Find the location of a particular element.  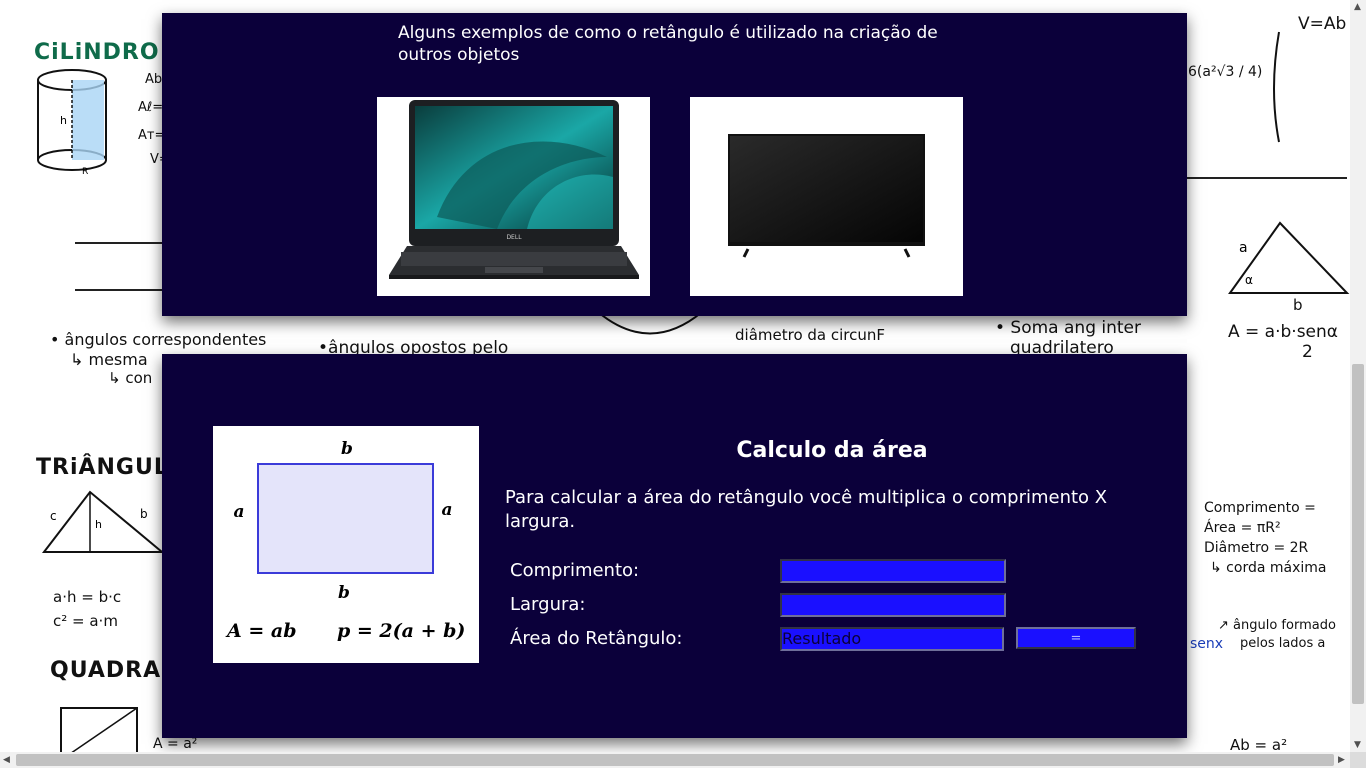

cylinder-sketch: h R is located at coordinates (72, 123).